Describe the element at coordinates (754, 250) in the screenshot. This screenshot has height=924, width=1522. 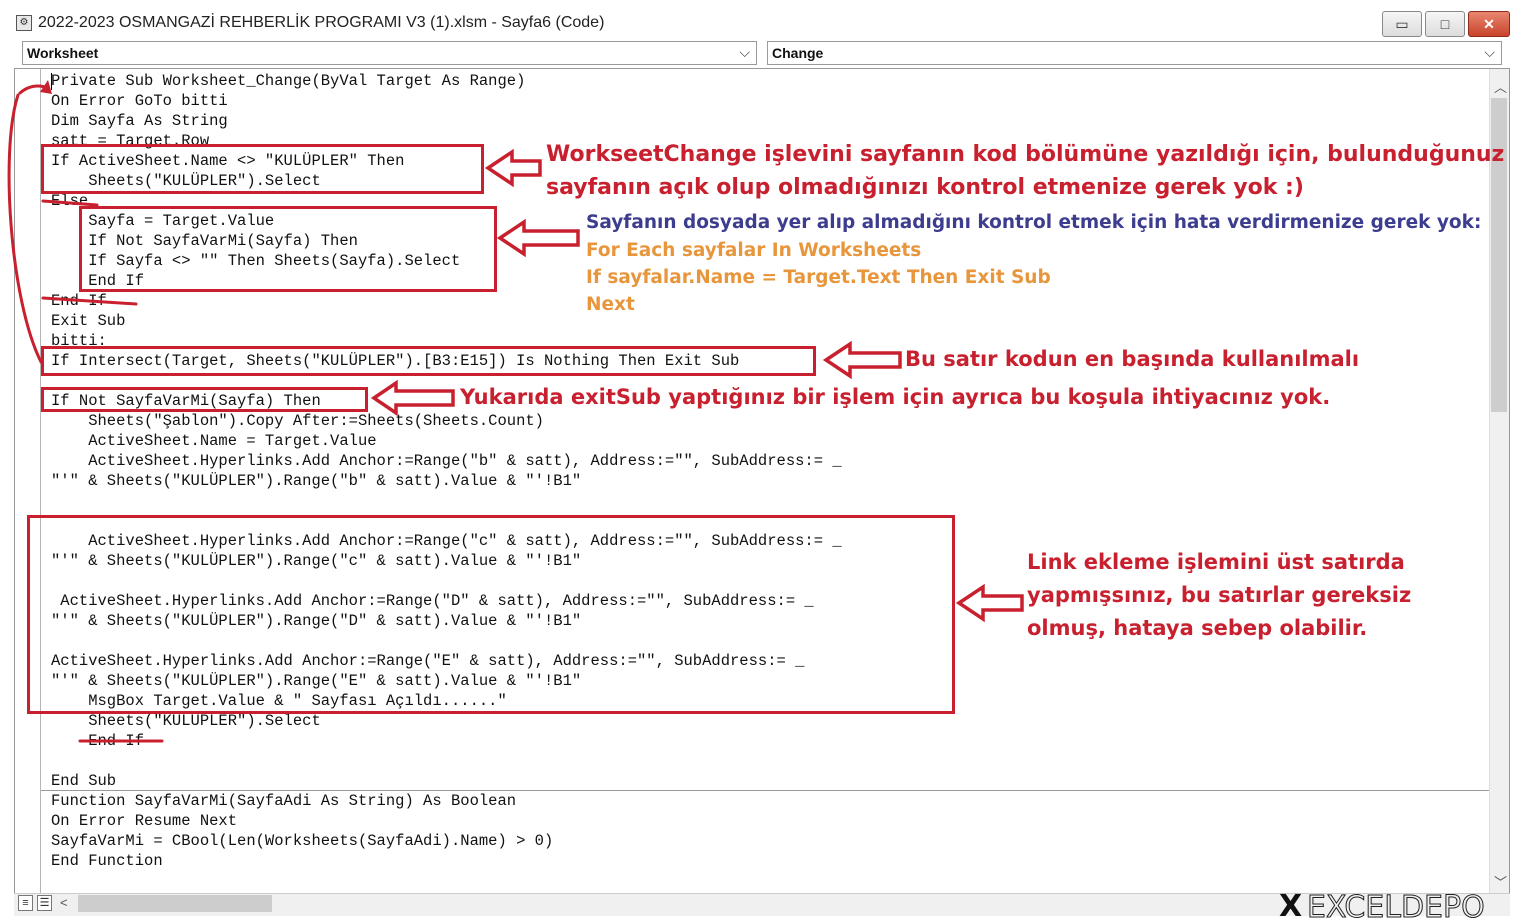
I see `note-sheet-exists-code1: For Each sayfalar In Worksheets` at that location.